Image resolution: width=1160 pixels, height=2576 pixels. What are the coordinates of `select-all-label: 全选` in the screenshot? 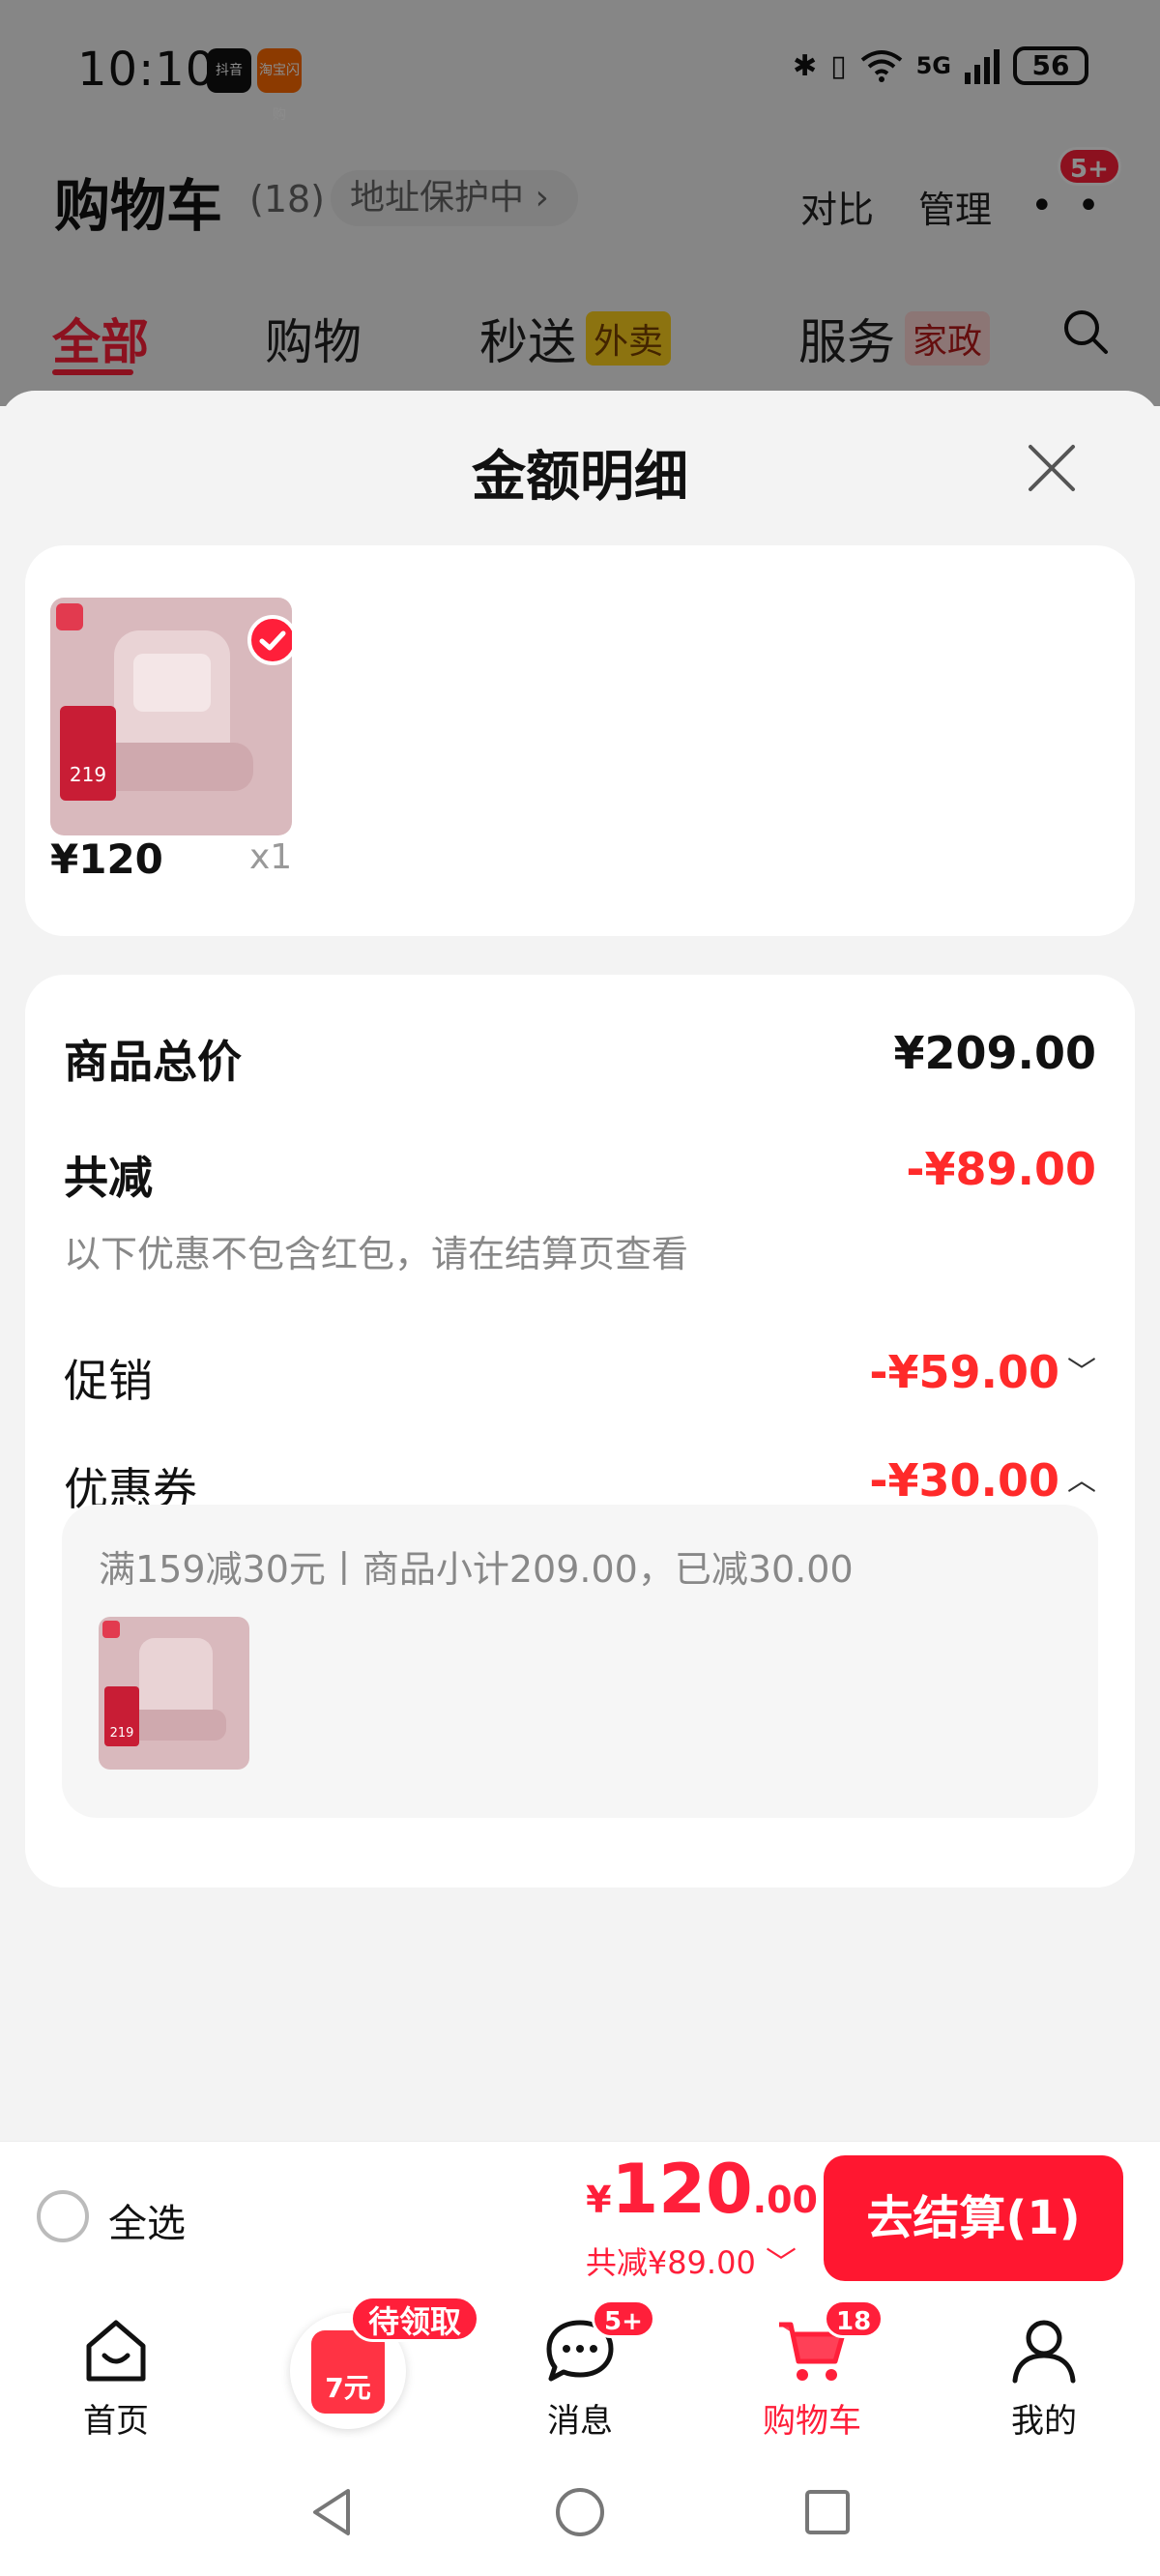 It's located at (147, 2220).